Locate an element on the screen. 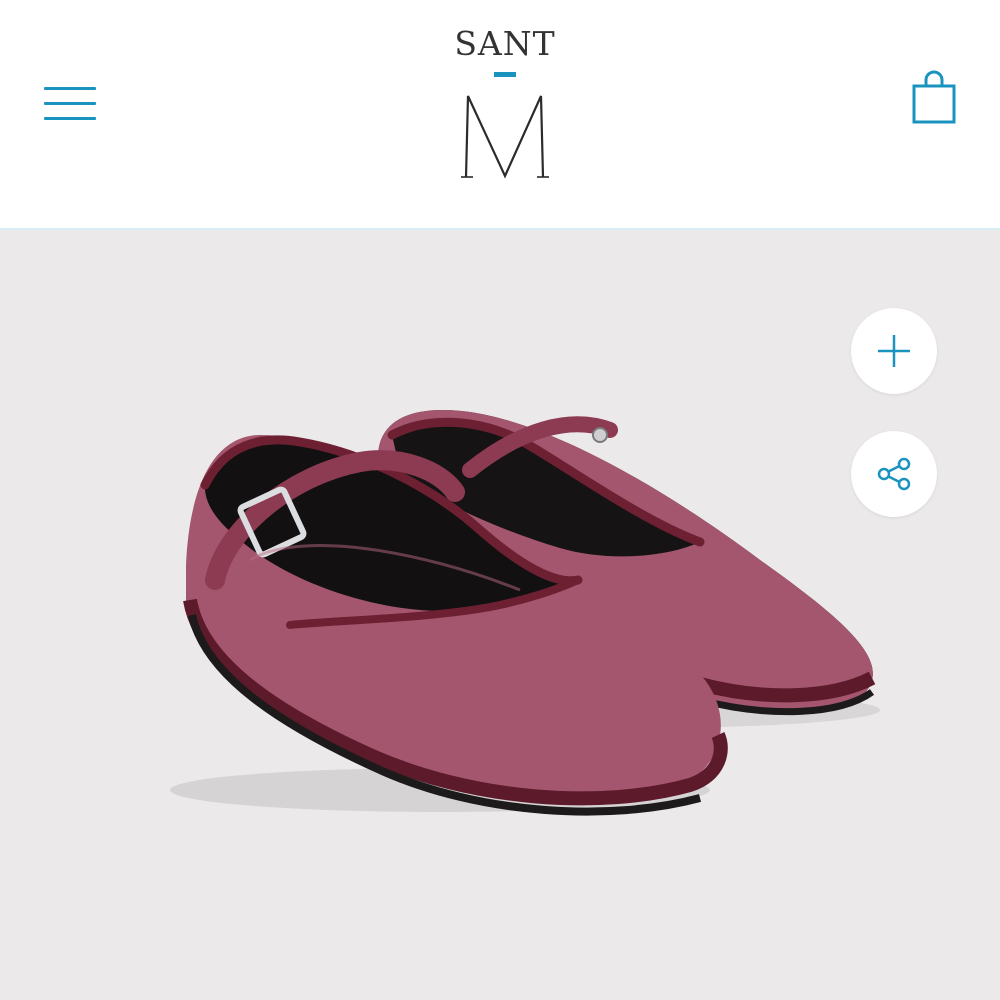 Image resolution: width=1000 pixels, height=1000 pixels. share-icon is located at coordinates (894, 474).